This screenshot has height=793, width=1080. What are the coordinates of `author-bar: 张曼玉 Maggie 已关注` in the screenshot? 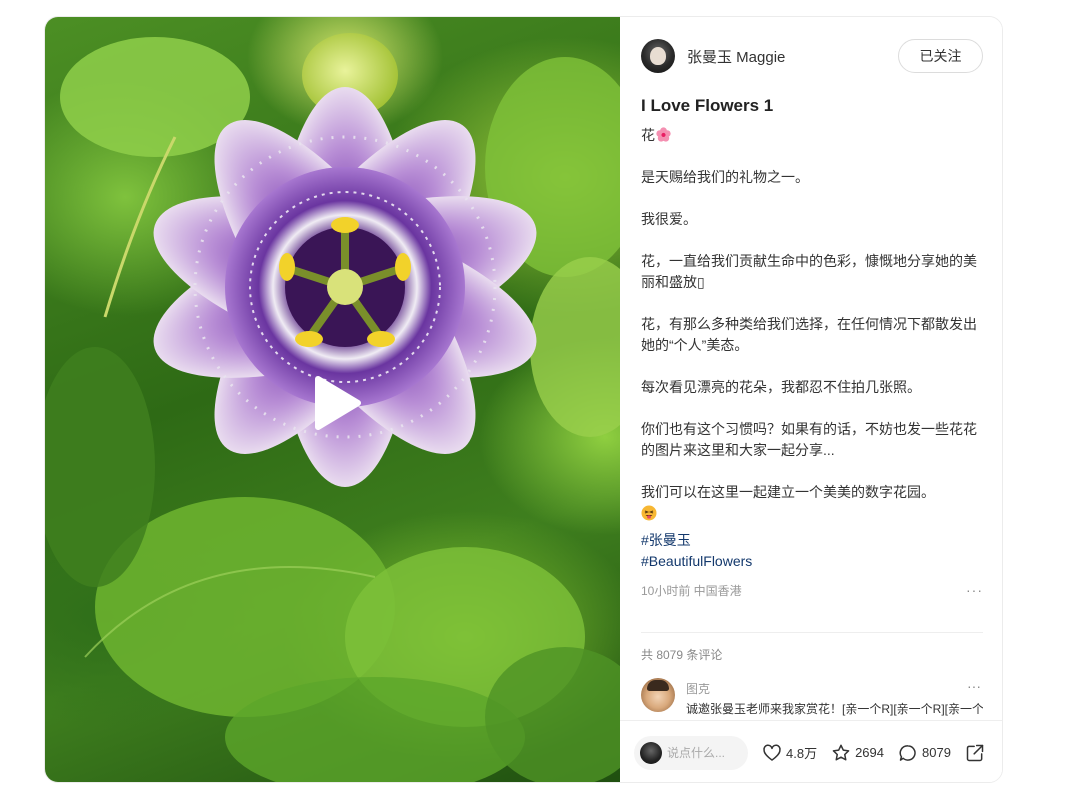 It's located at (812, 56).